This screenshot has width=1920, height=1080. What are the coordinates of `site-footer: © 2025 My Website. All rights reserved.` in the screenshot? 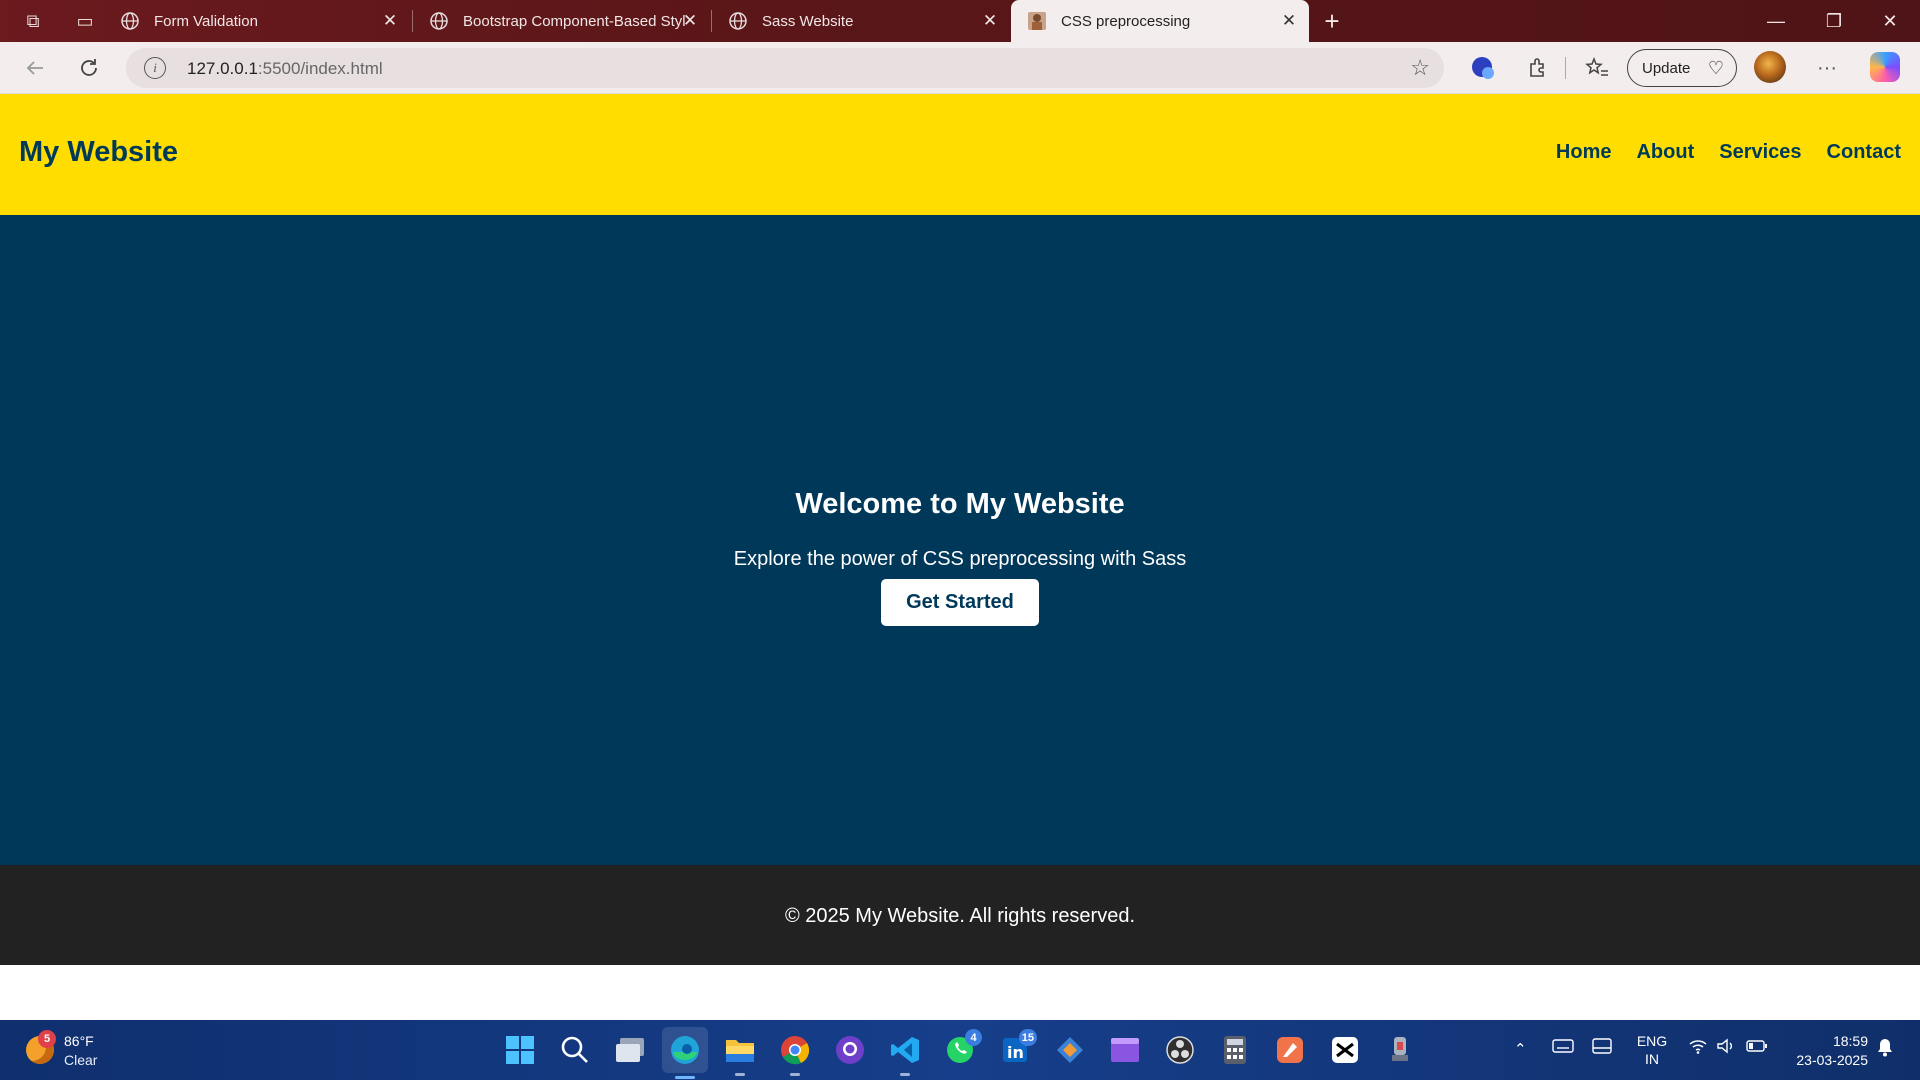 It's located at (960, 915).